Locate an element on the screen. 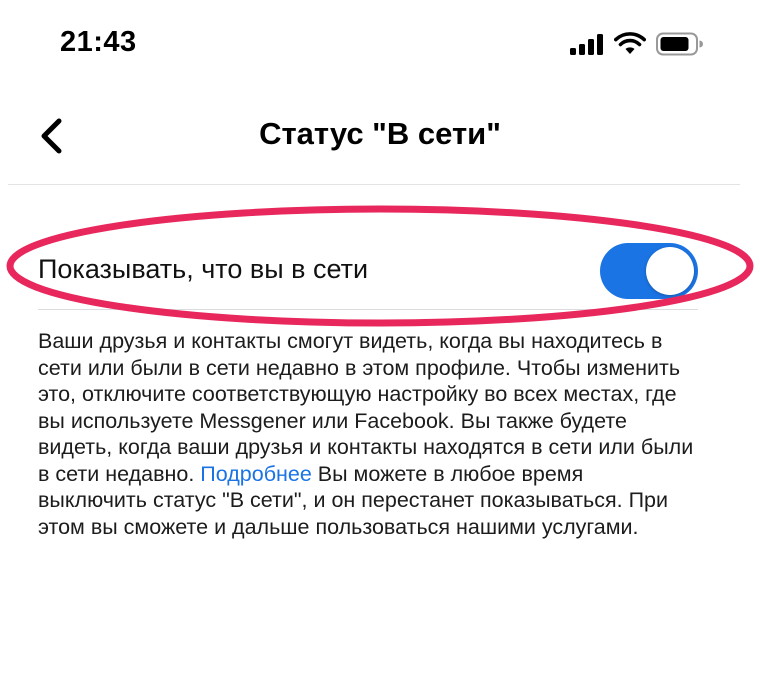  navigation-bar: Статус "В сети" is located at coordinates (380, 140).